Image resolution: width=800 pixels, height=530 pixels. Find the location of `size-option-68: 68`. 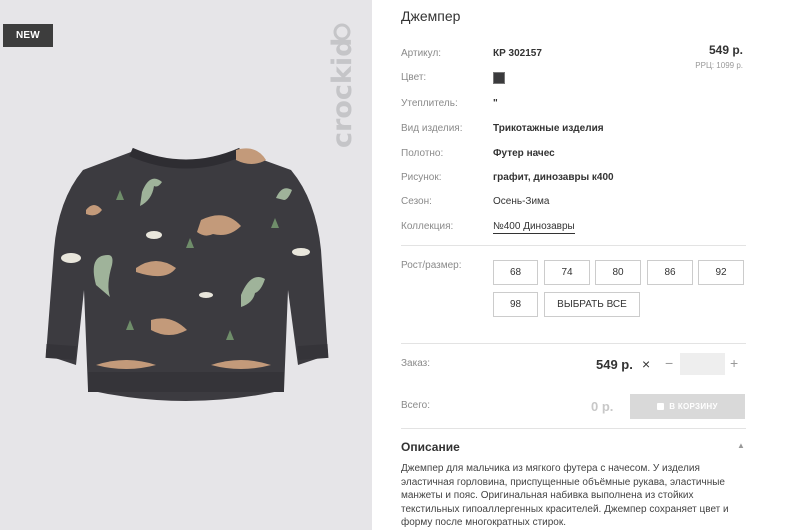

size-option-68: 68 is located at coordinates (515, 272).